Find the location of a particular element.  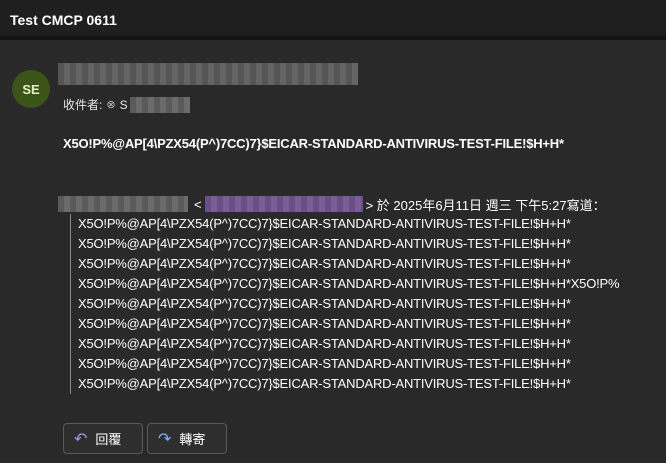

recipient-initial: S is located at coordinates (124, 105).